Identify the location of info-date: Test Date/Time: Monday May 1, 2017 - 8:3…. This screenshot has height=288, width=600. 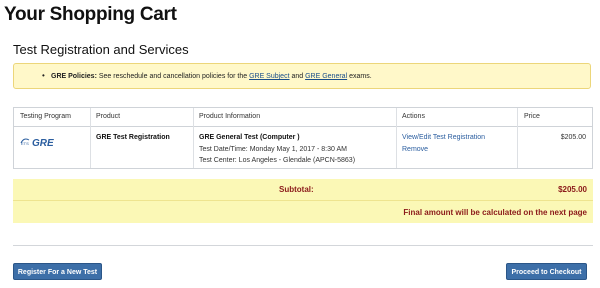
(273, 149).